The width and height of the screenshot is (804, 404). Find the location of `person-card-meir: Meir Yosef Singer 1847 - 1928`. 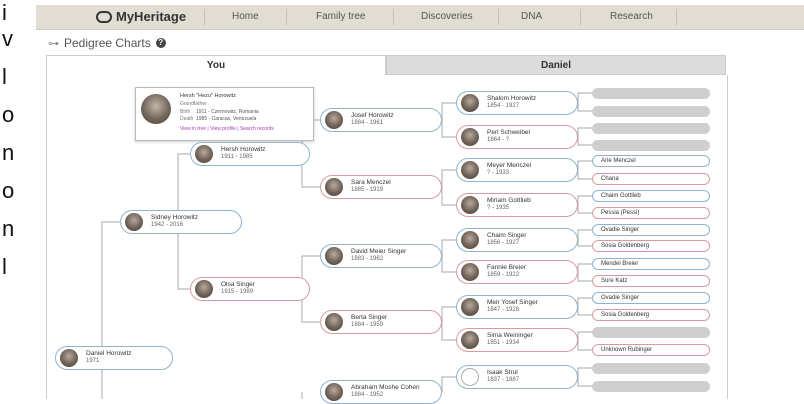

person-card-meir: Meir Yosef Singer 1847 - 1928 is located at coordinates (517, 307).